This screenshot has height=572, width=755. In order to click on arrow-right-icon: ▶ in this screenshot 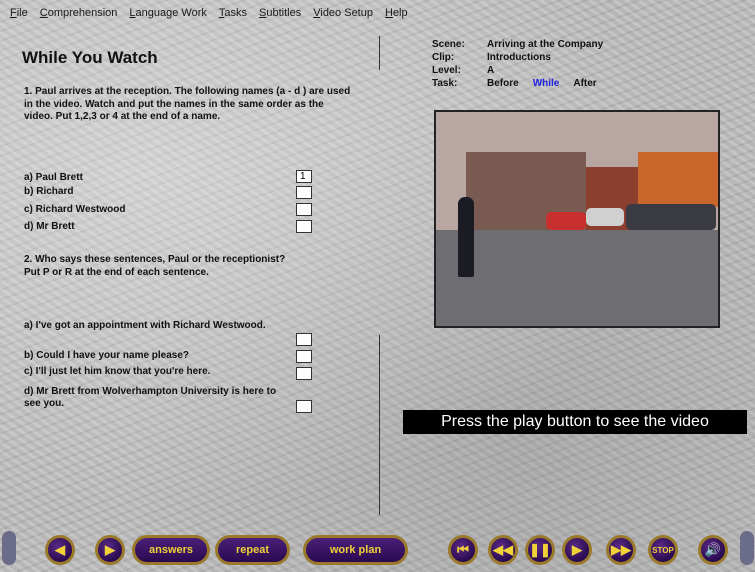, I will do `click(110, 550)`.